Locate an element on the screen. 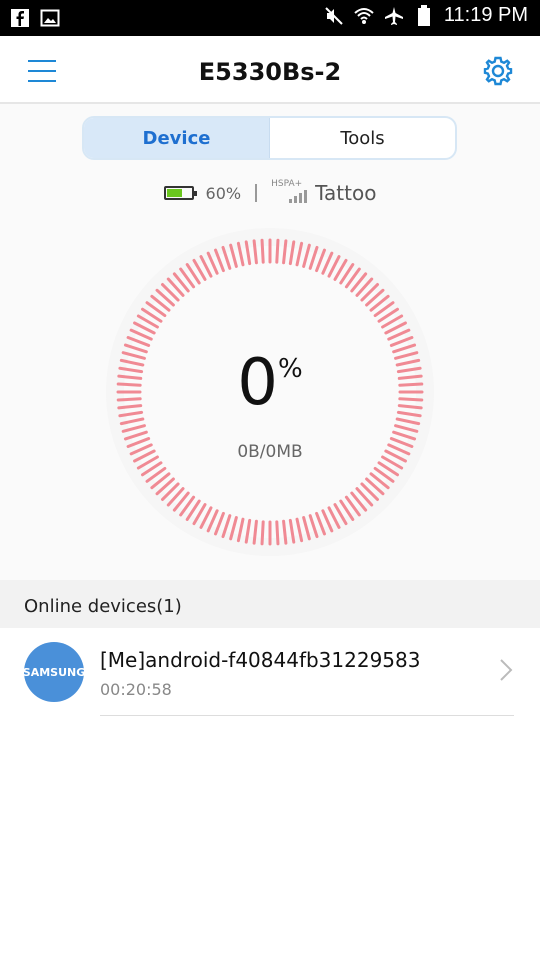 The width and height of the screenshot is (540, 960). online-devices-header: Online devices(1) is located at coordinates (270, 604).